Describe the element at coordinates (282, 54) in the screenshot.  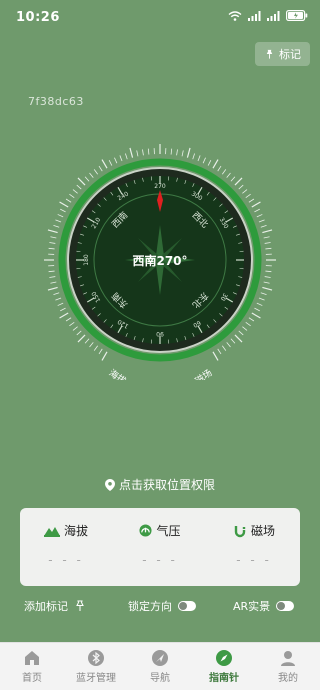
I see `mark-button: 标记` at that location.